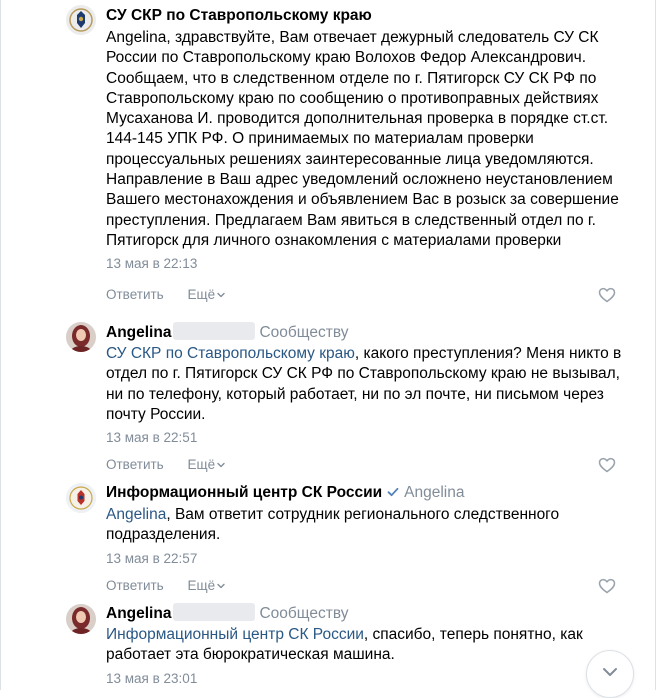 The image size is (656, 698). What do you see at coordinates (0, 345) in the screenshot?
I see `left-border` at bounding box center [0, 345].